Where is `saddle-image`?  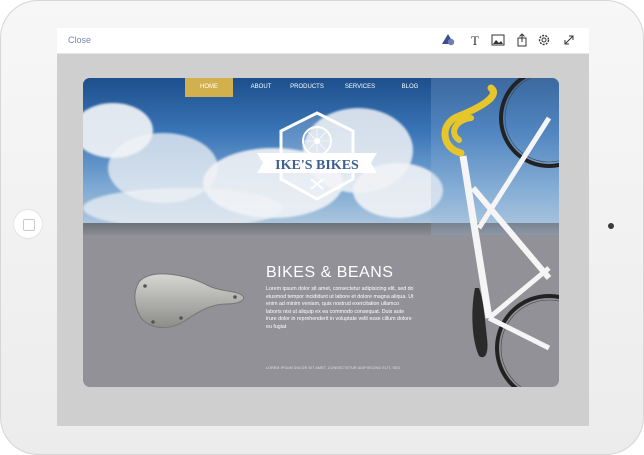 saddle-image is located at coordinates (191, 299).